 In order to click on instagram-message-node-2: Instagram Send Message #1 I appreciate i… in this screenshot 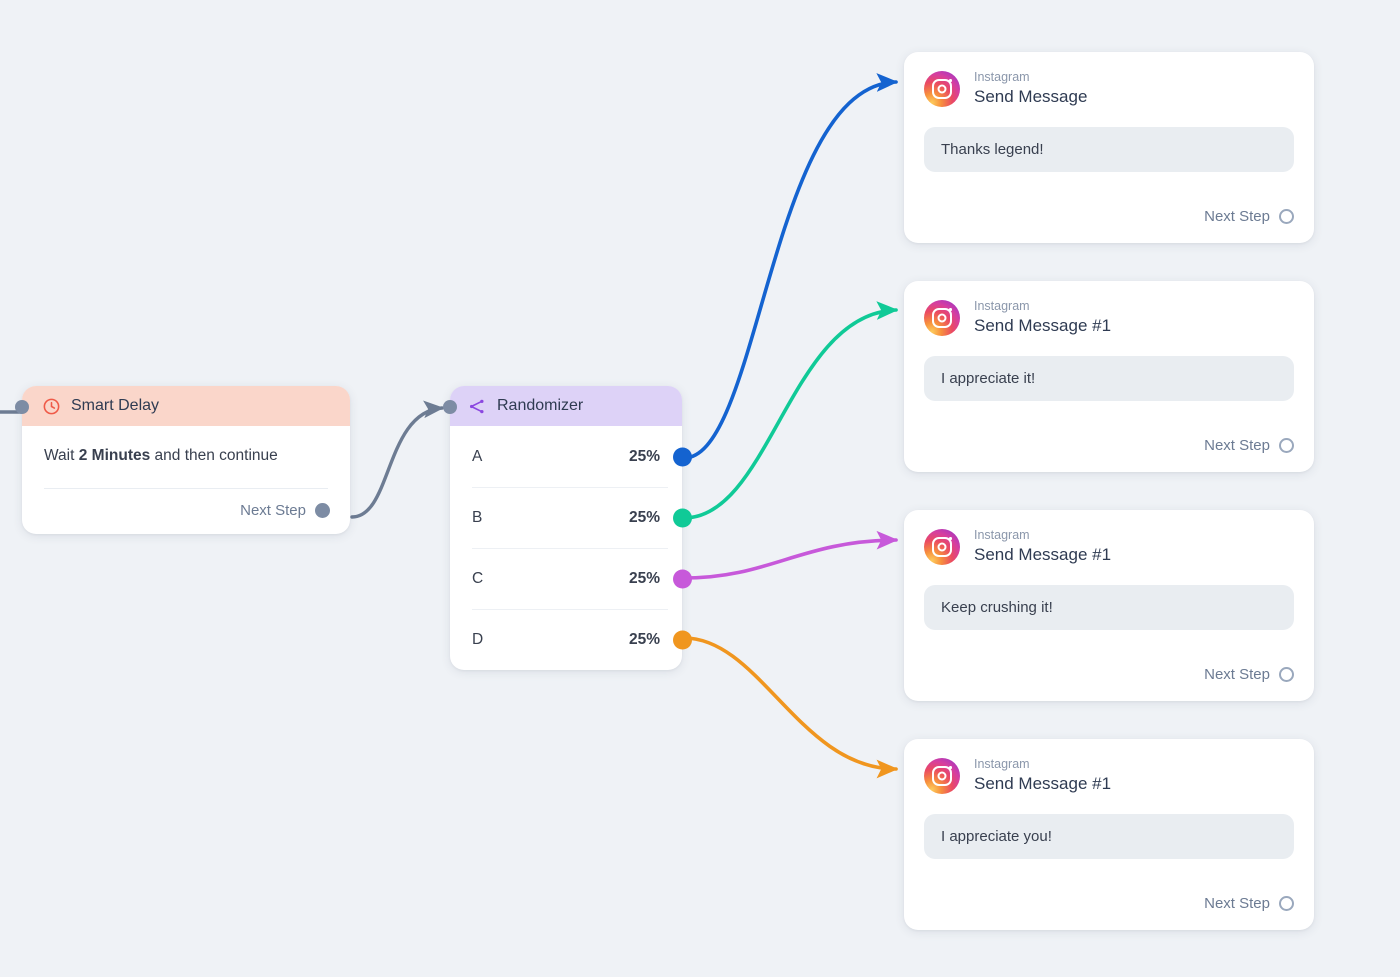, I will do `click(1109, 377)`.